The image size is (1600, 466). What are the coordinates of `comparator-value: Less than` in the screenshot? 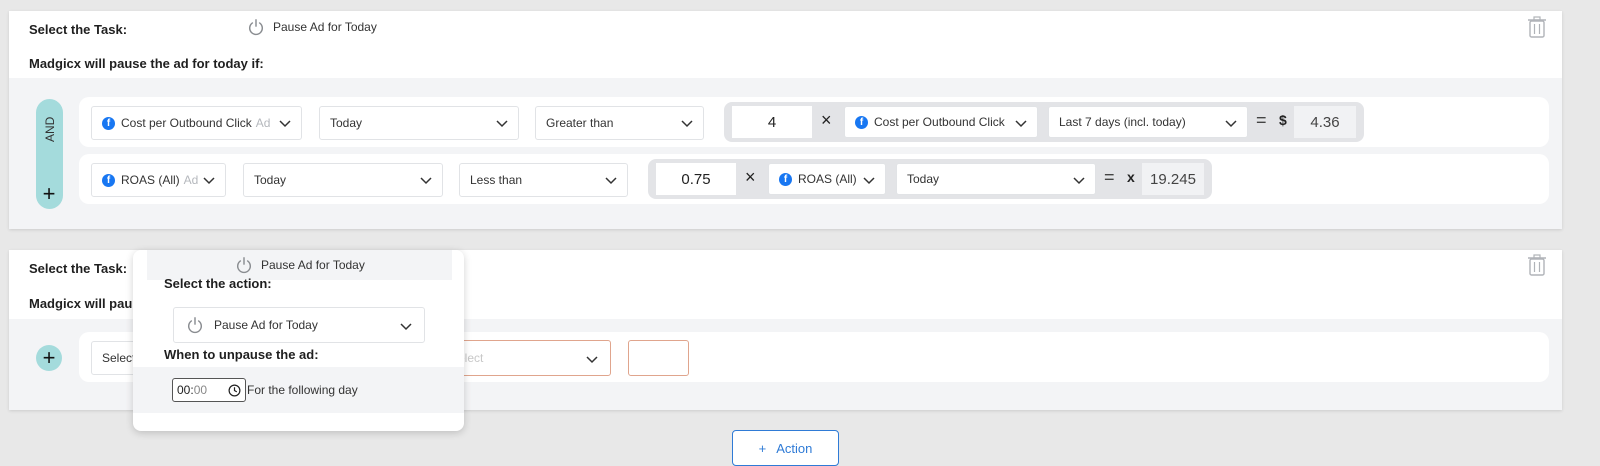 It's located at (496, 180).